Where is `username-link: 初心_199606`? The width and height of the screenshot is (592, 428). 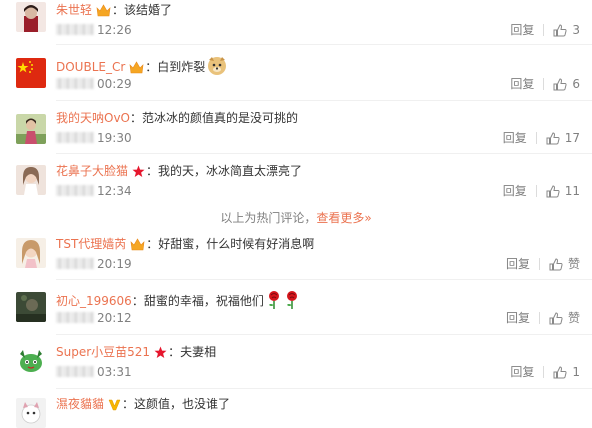
username-link: 初心_199606 is located at coordinates (94, 301).